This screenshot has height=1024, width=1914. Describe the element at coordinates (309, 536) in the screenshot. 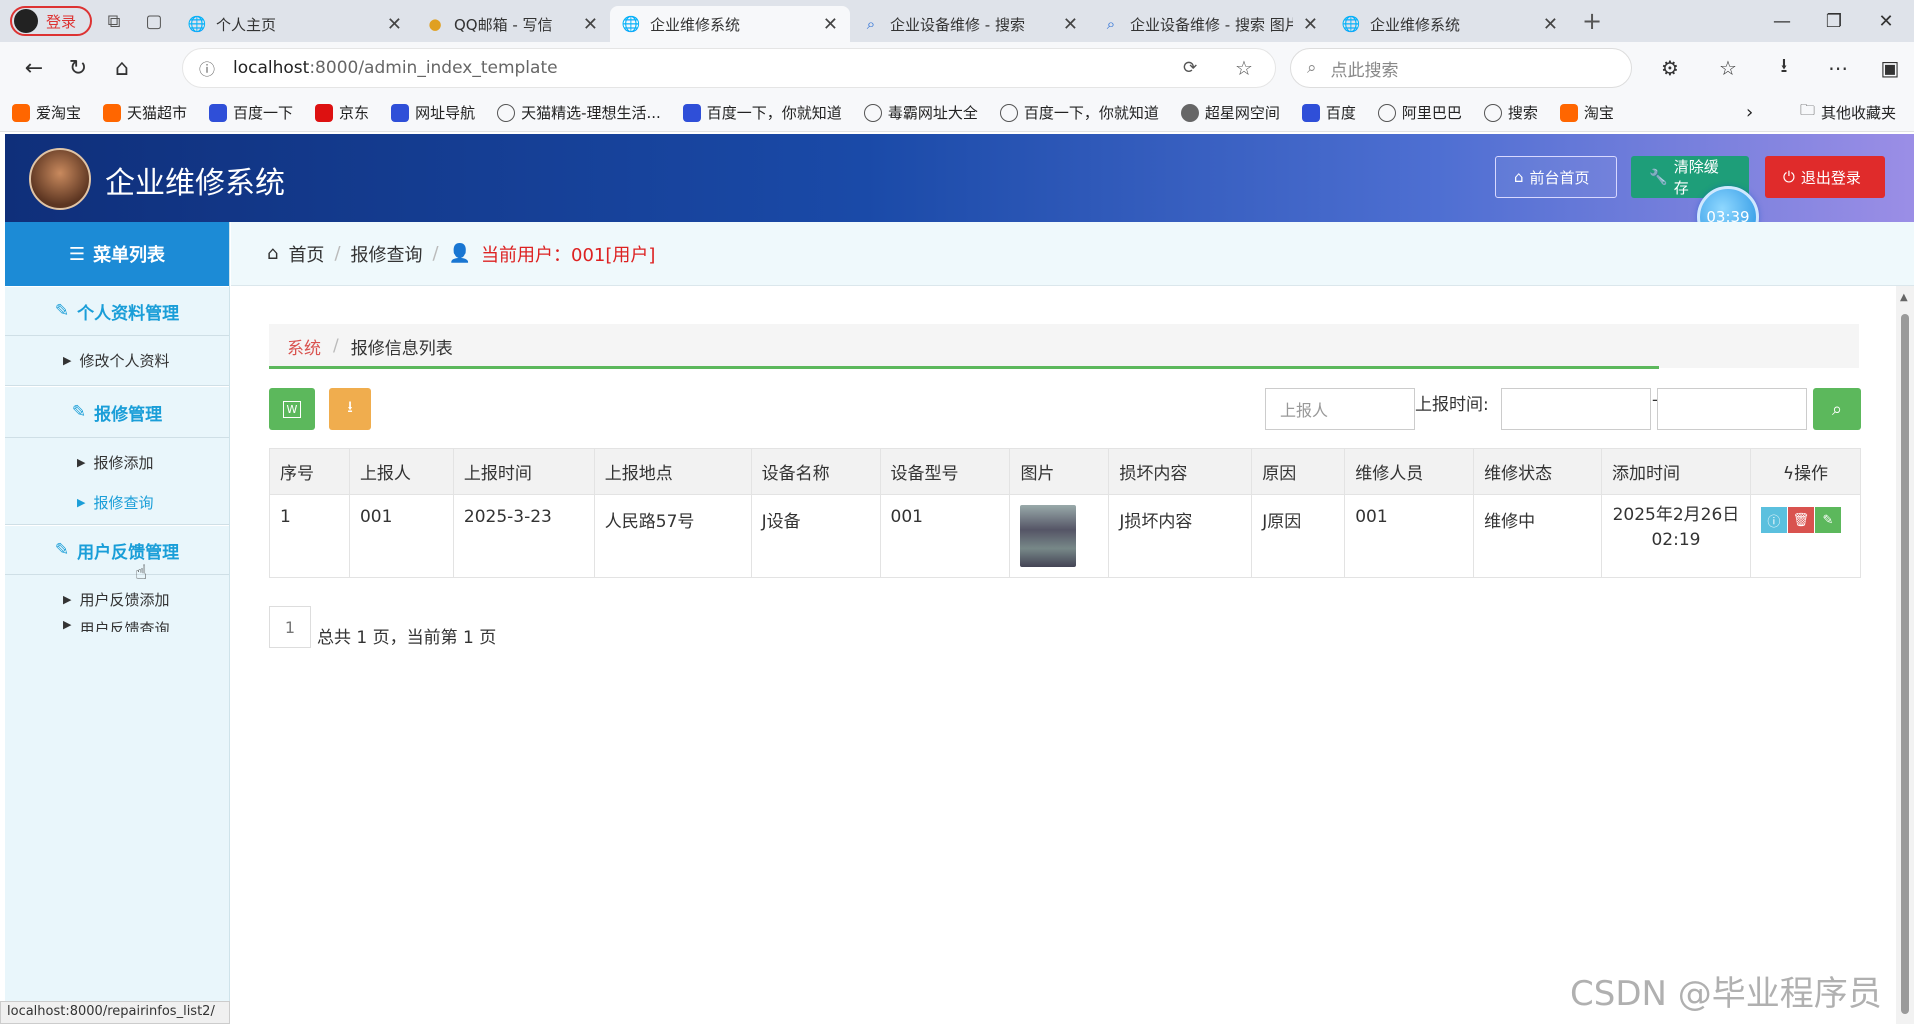

I see `cell-no: 1` at that location.